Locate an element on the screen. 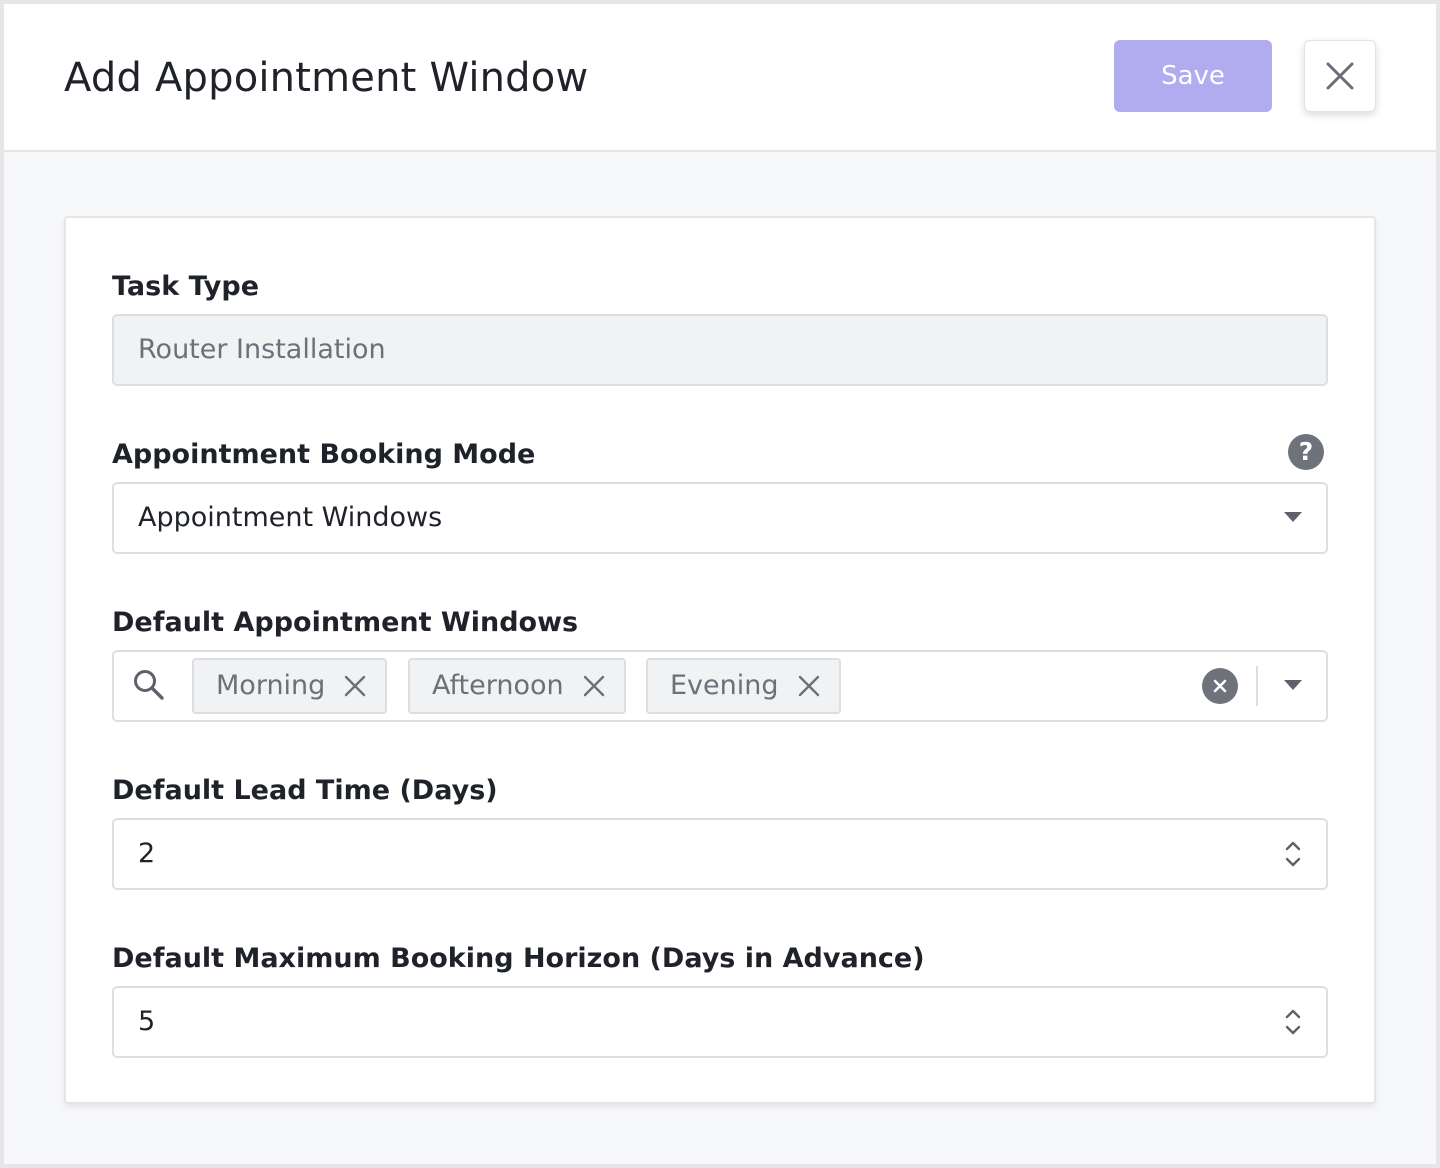 This screenshot has width=1440, height=1168. task-type-value: Router Installation is located at coordinates (262, 349).